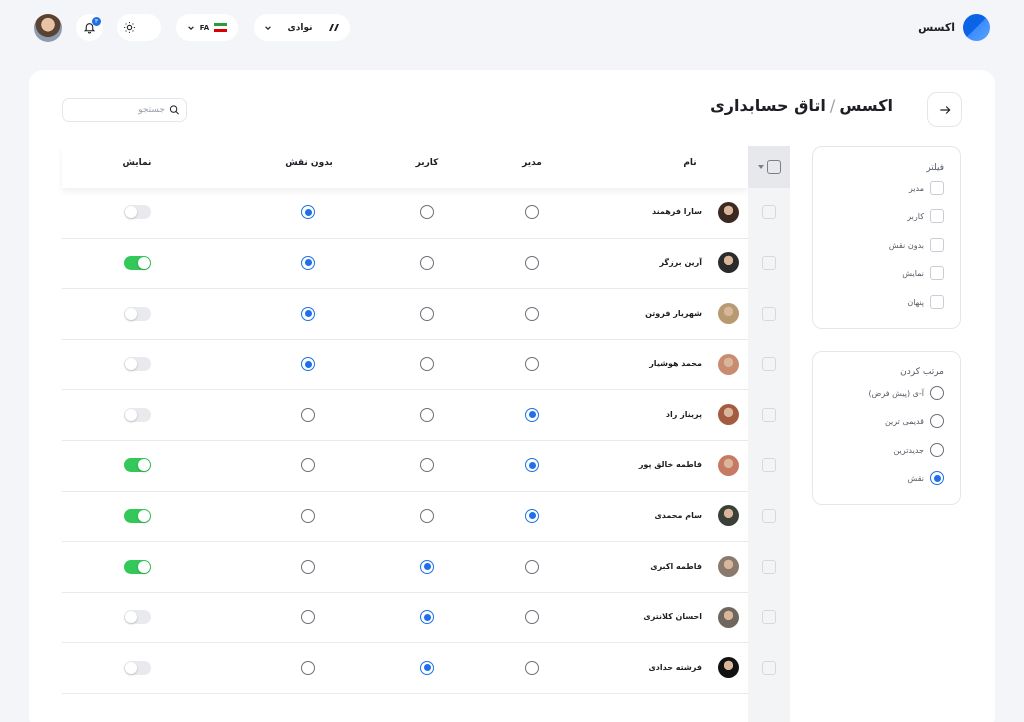  Describe the element at coordinates (675, 364) in the screenshot. I see `user-name: محمد هوشیار` at that location.